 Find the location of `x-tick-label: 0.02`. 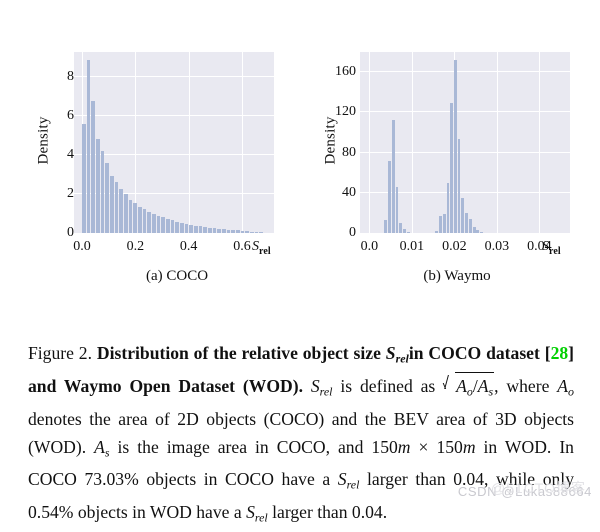

x-tick-label: 0.02 is located at coordinates (454, 246).